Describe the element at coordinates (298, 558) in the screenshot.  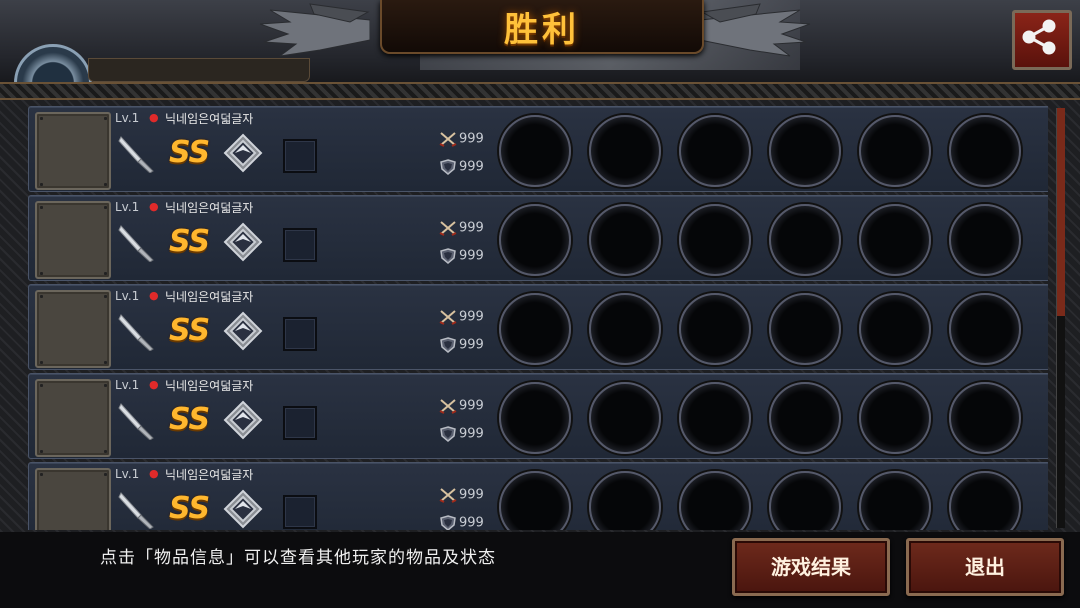
I see `hint-text: 点击「物品信息」可以查看其他玩家的物品及状态` at that location.